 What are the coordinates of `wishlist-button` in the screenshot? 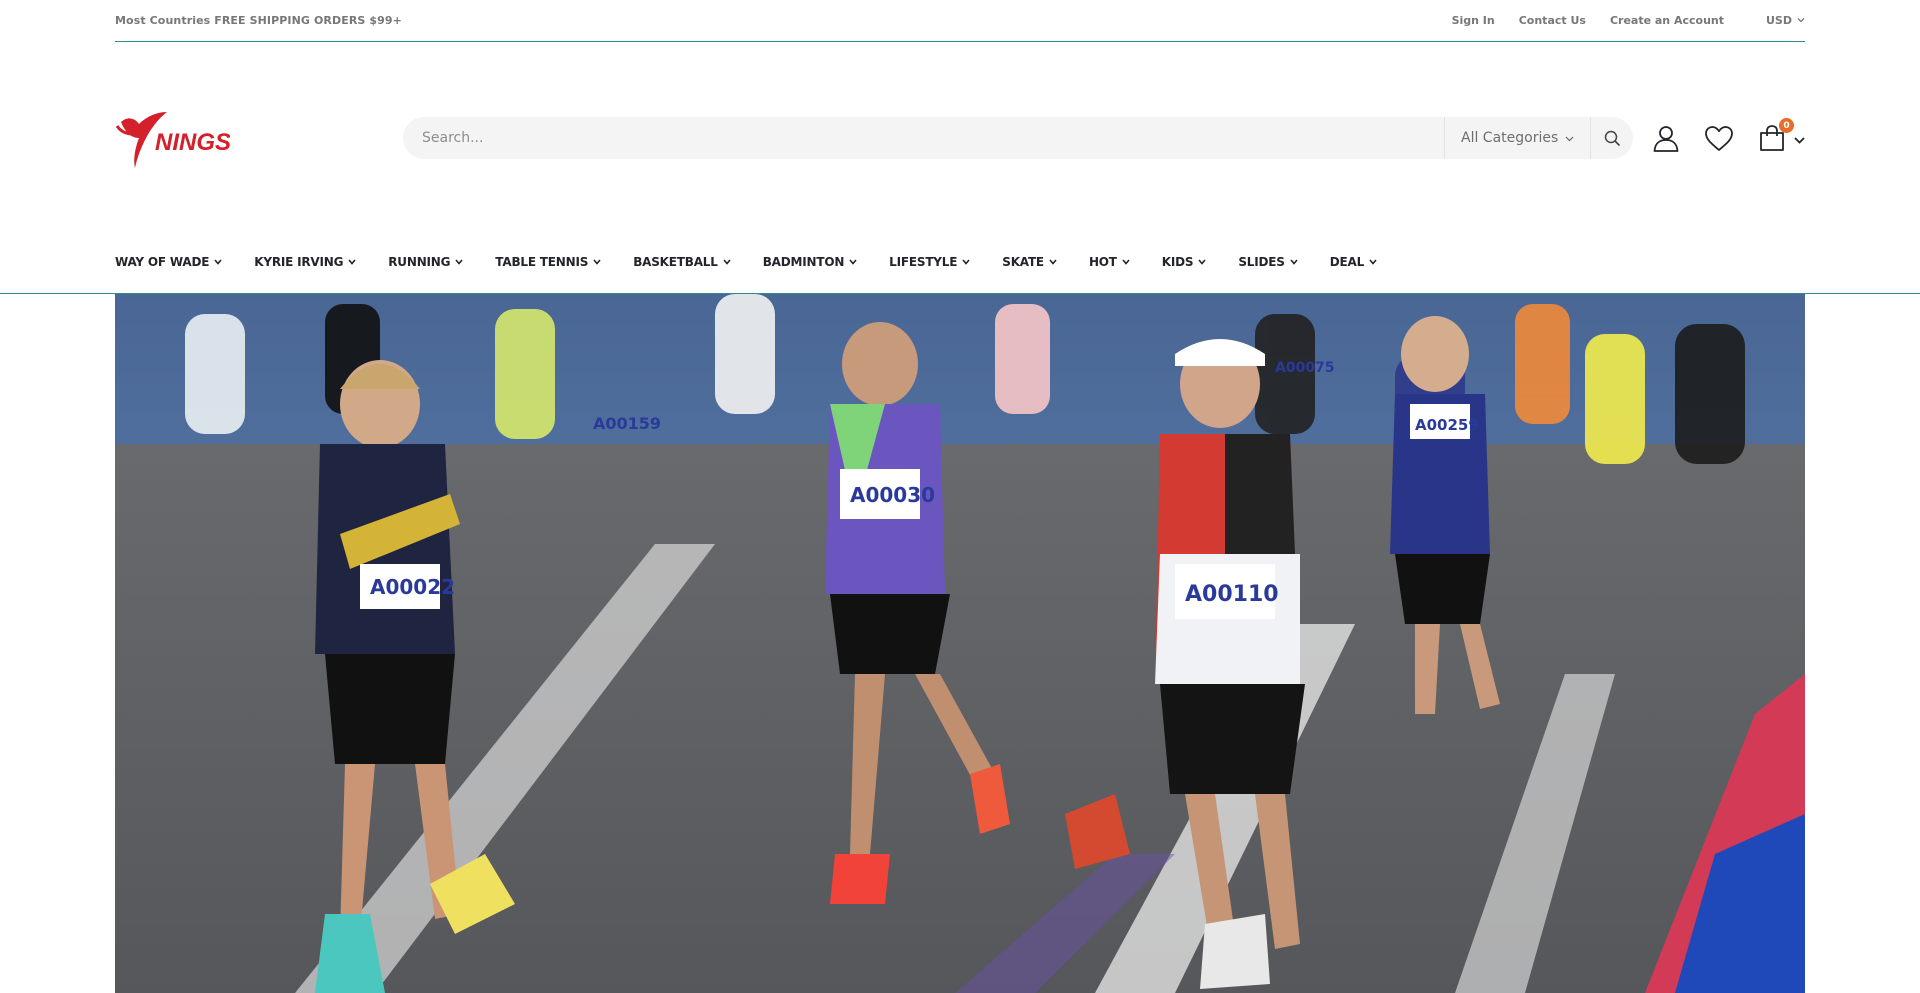 It's located at (1719, 138).